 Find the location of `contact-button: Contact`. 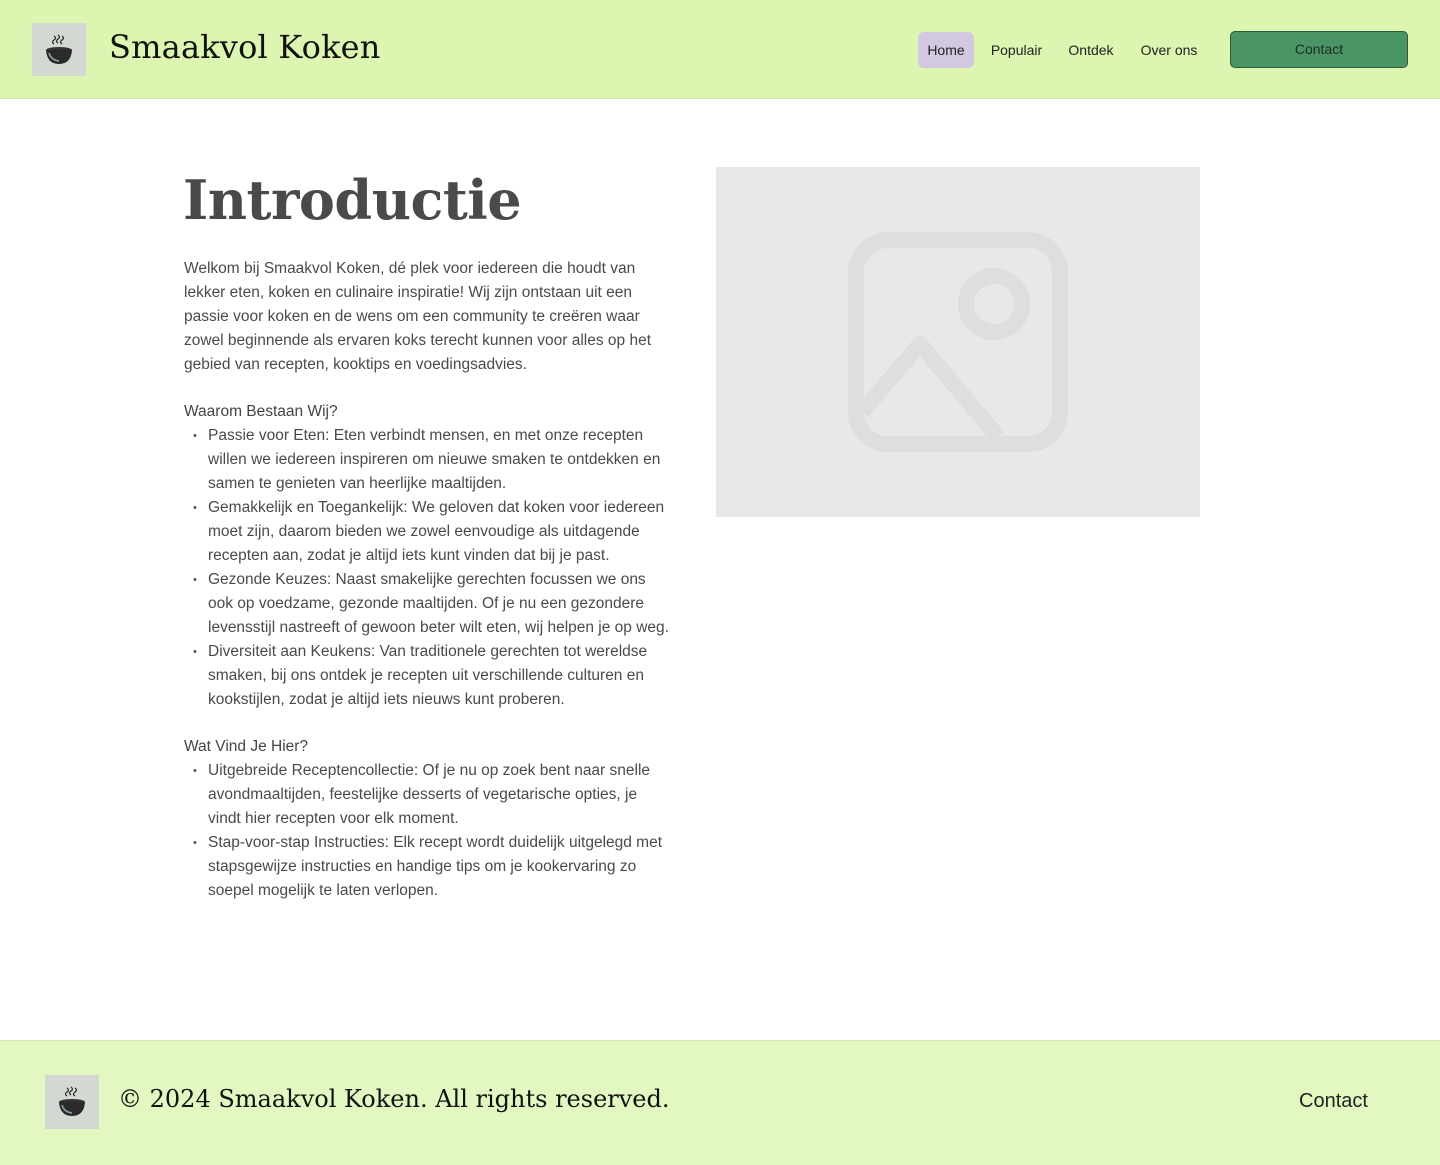

contact-button: Contact is located at coordinates (1319, 49).